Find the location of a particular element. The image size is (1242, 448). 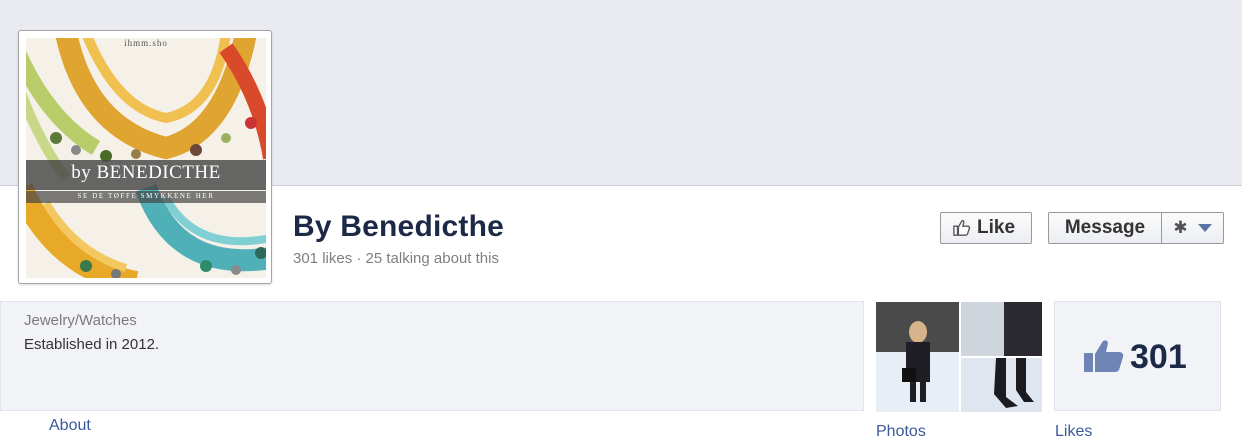

brand-logo-text: ihmm.sho is located at coordinates (146, 43).